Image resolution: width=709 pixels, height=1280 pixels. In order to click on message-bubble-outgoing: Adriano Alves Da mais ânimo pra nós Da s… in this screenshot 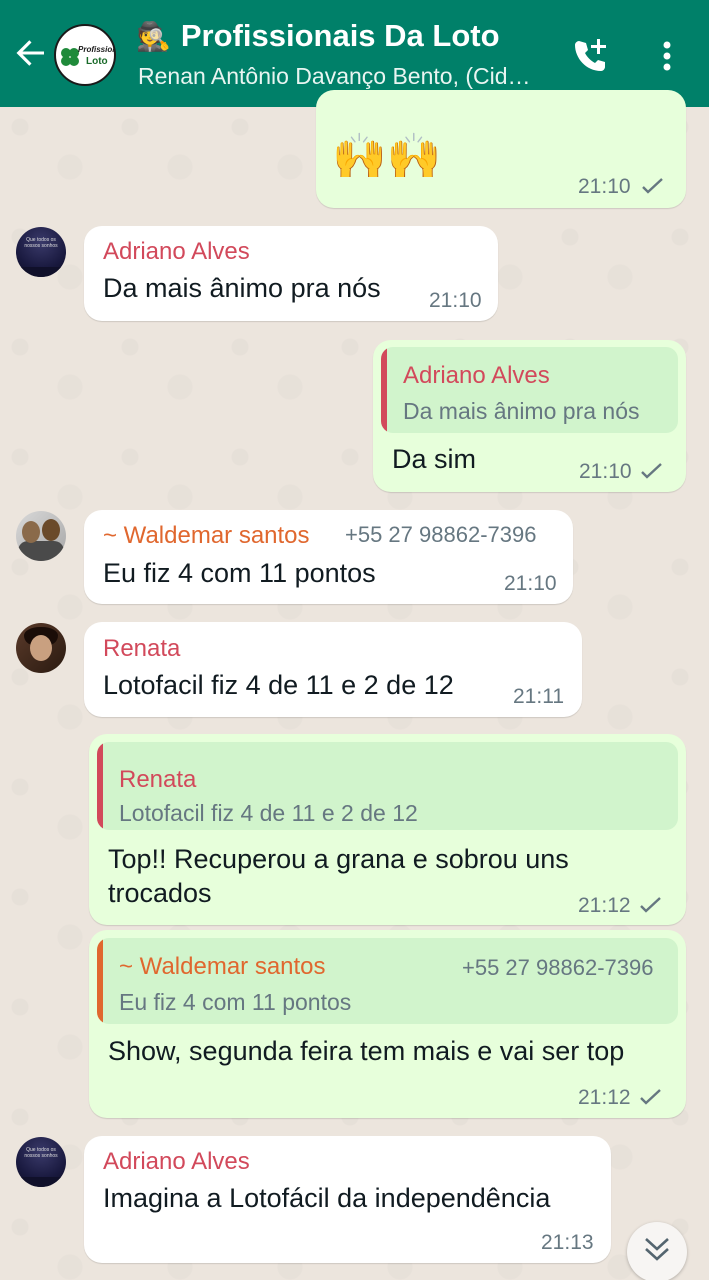, I will do `click(529, 416)`.